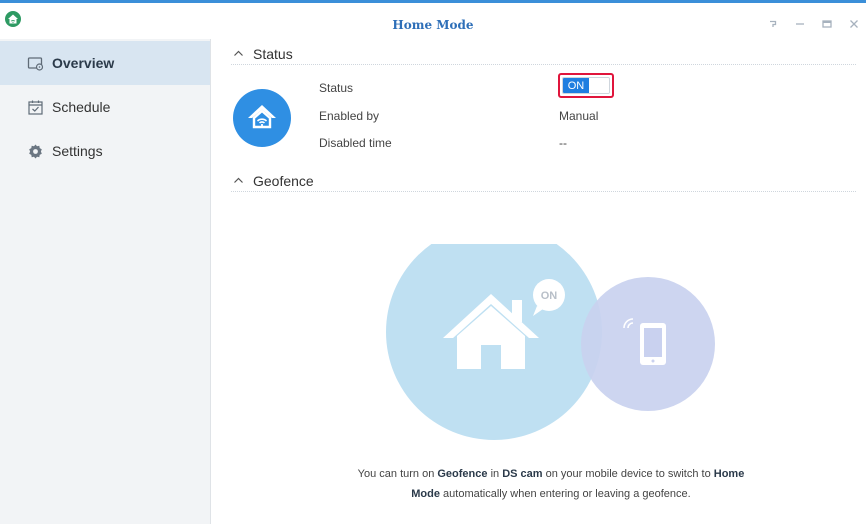 The height and width of the screenshot is (524, 866). I want to click on toggle-knob, so click(599, 85).